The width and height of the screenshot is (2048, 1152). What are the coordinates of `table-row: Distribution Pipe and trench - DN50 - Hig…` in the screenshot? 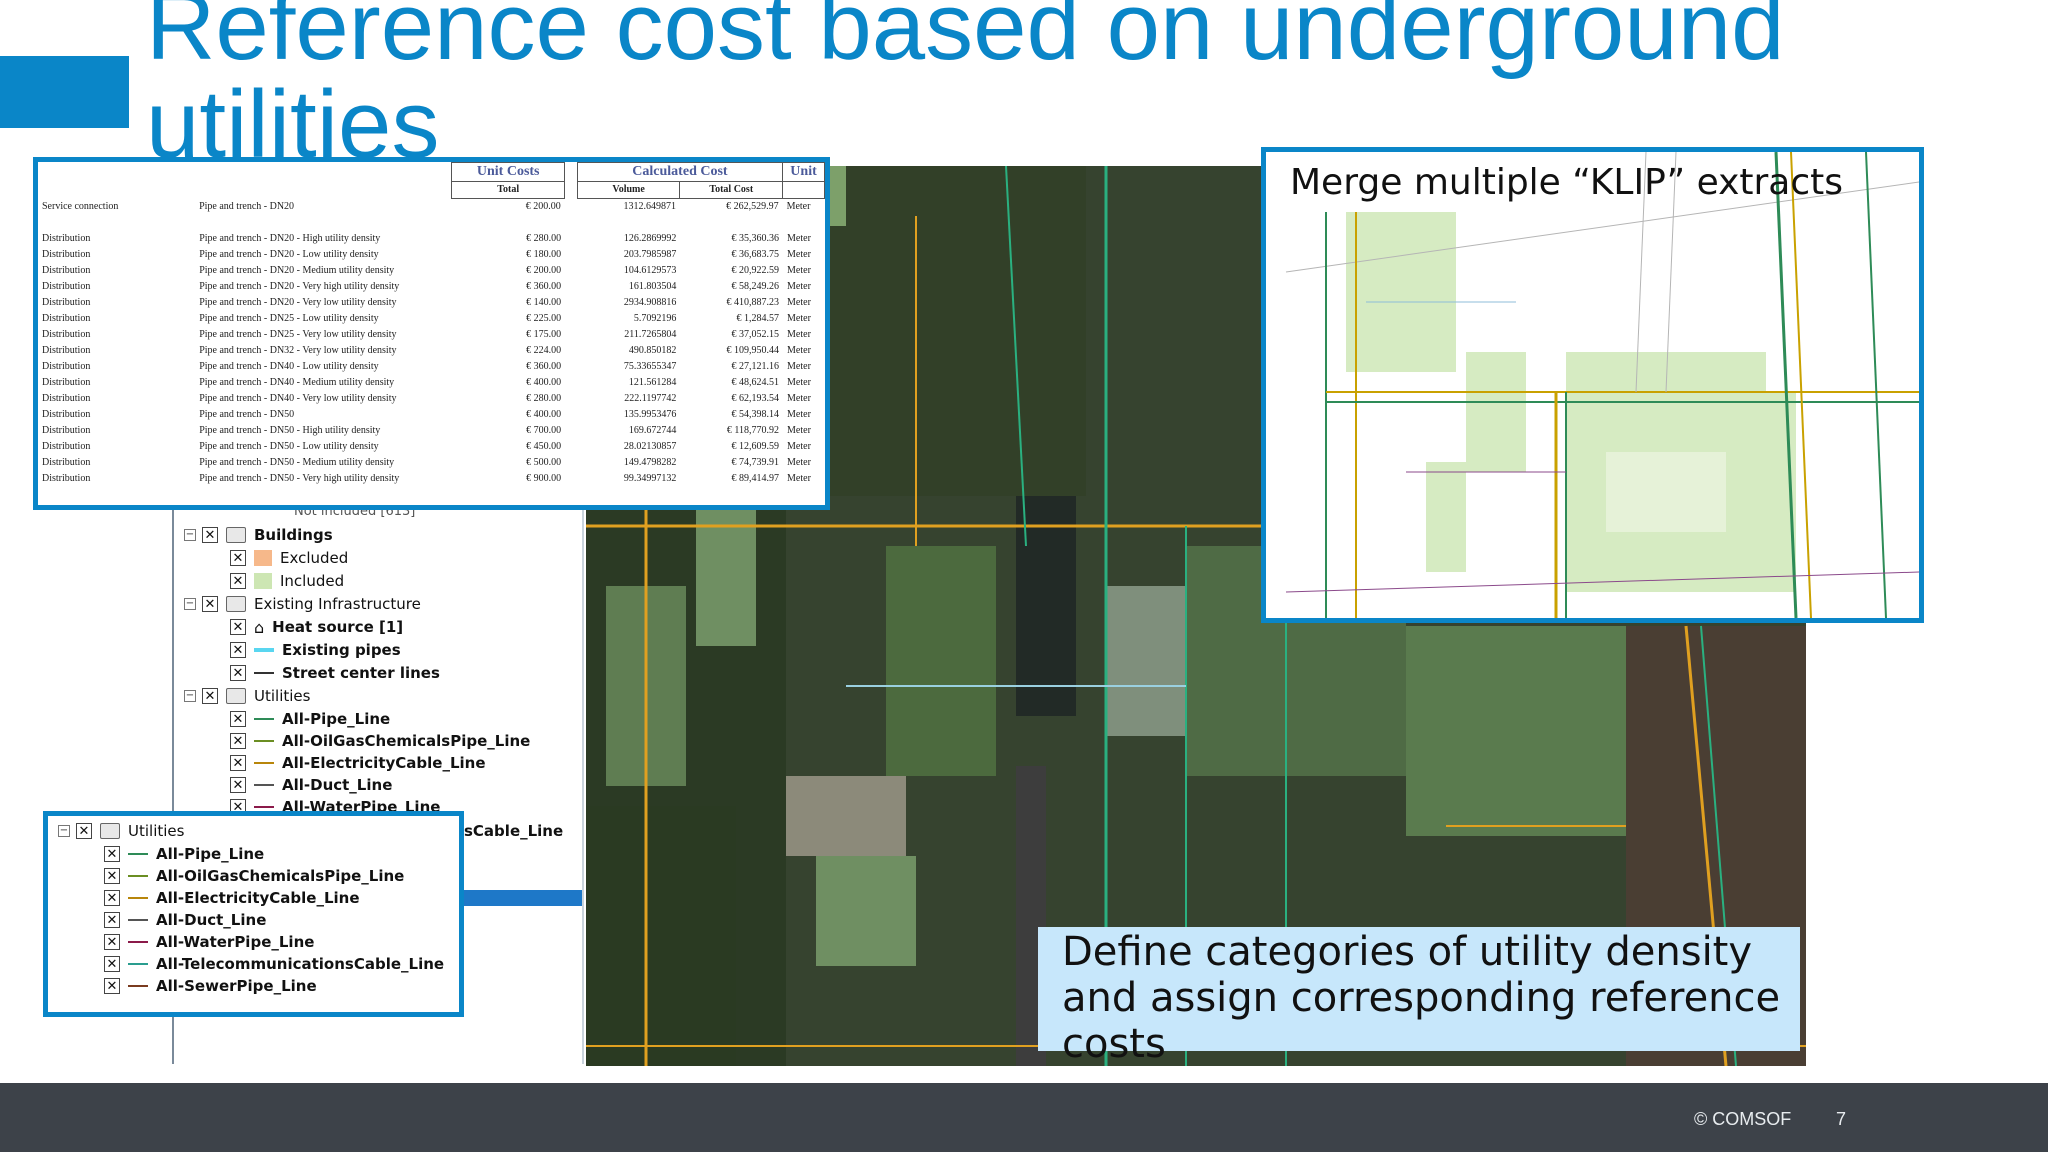 It's located at (431, 431).